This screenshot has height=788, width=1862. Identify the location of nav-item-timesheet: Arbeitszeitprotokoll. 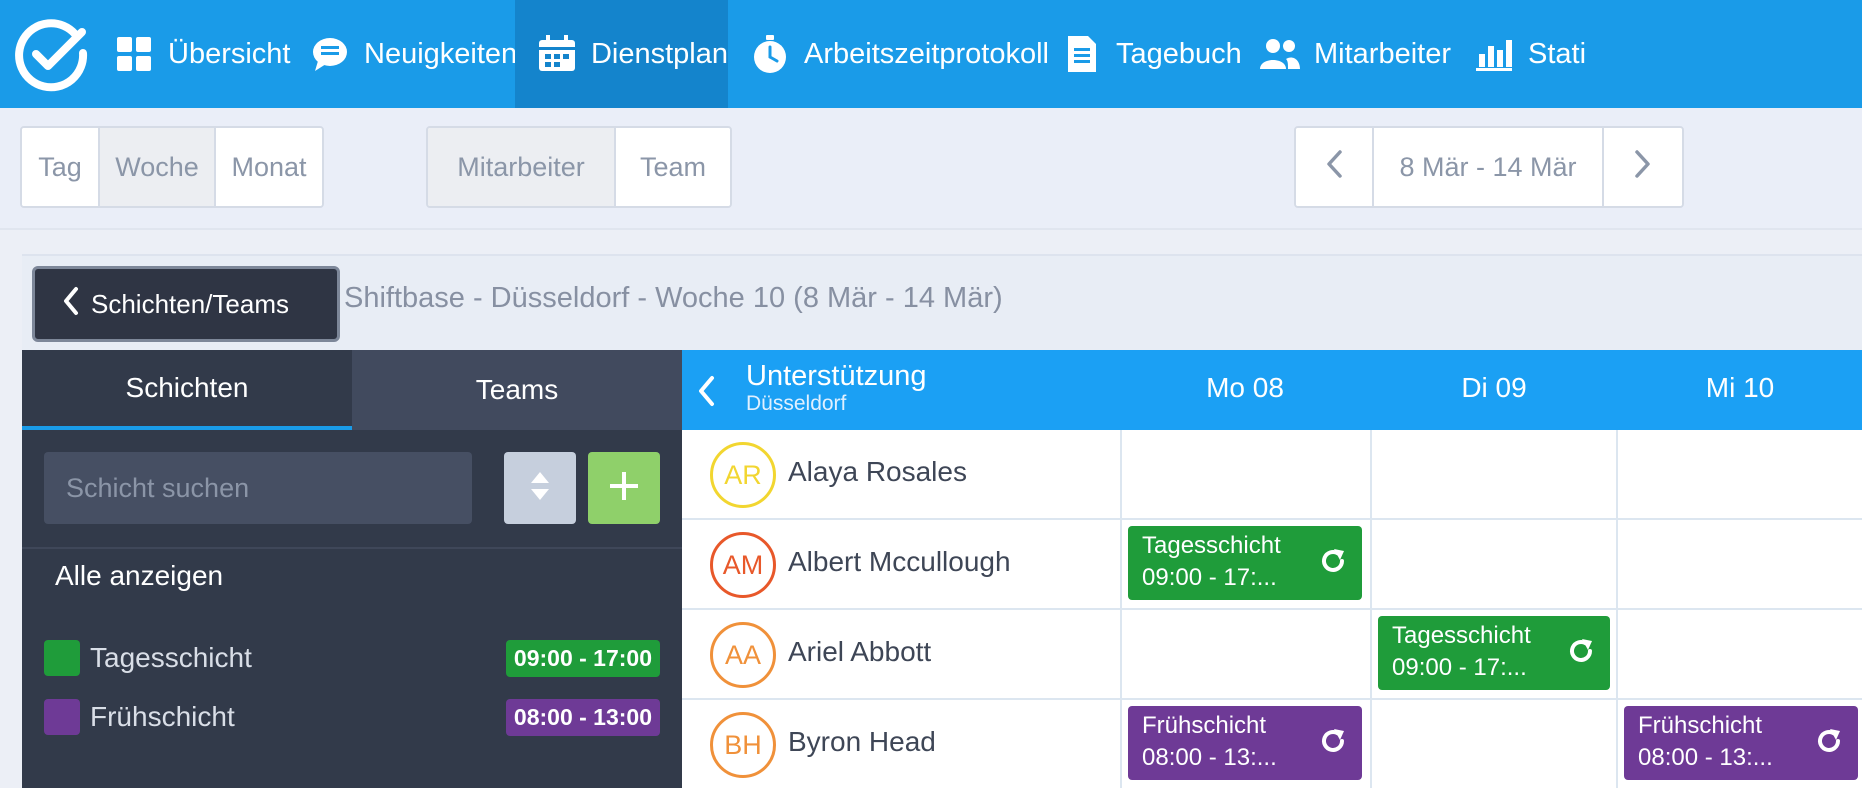
(898, 54).